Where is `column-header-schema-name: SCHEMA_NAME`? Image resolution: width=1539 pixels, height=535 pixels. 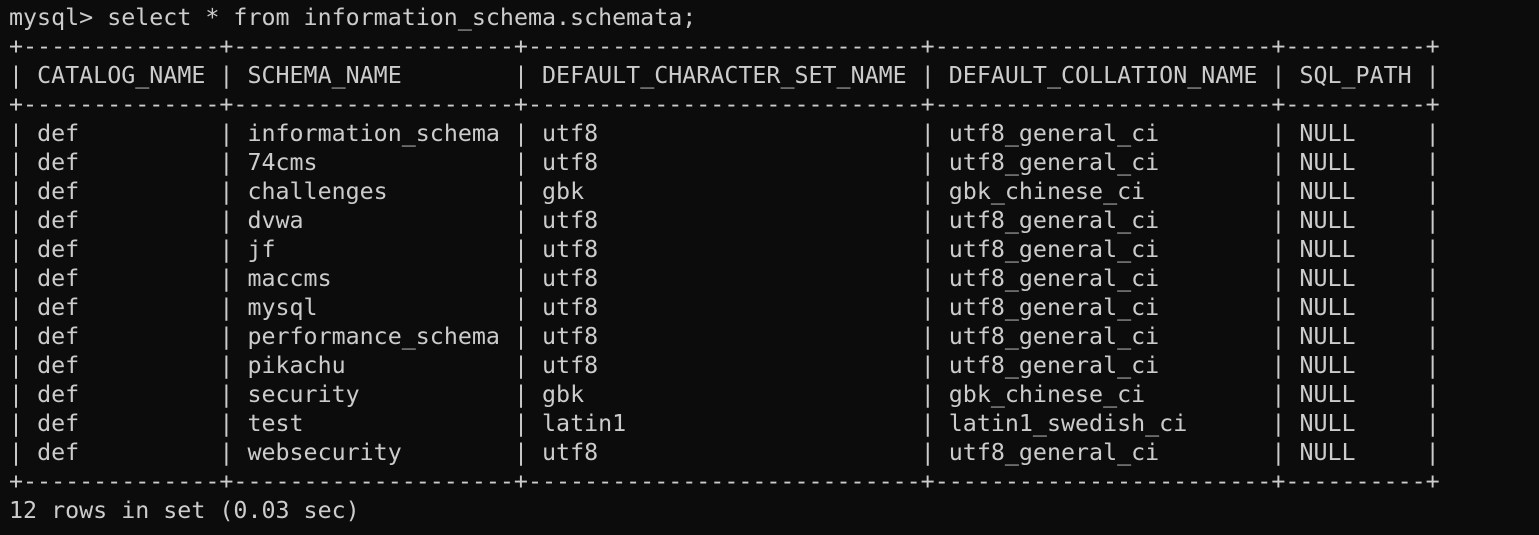
column-header-schema-name: SCHEMA_NAME is located at coordinates (324, 75).